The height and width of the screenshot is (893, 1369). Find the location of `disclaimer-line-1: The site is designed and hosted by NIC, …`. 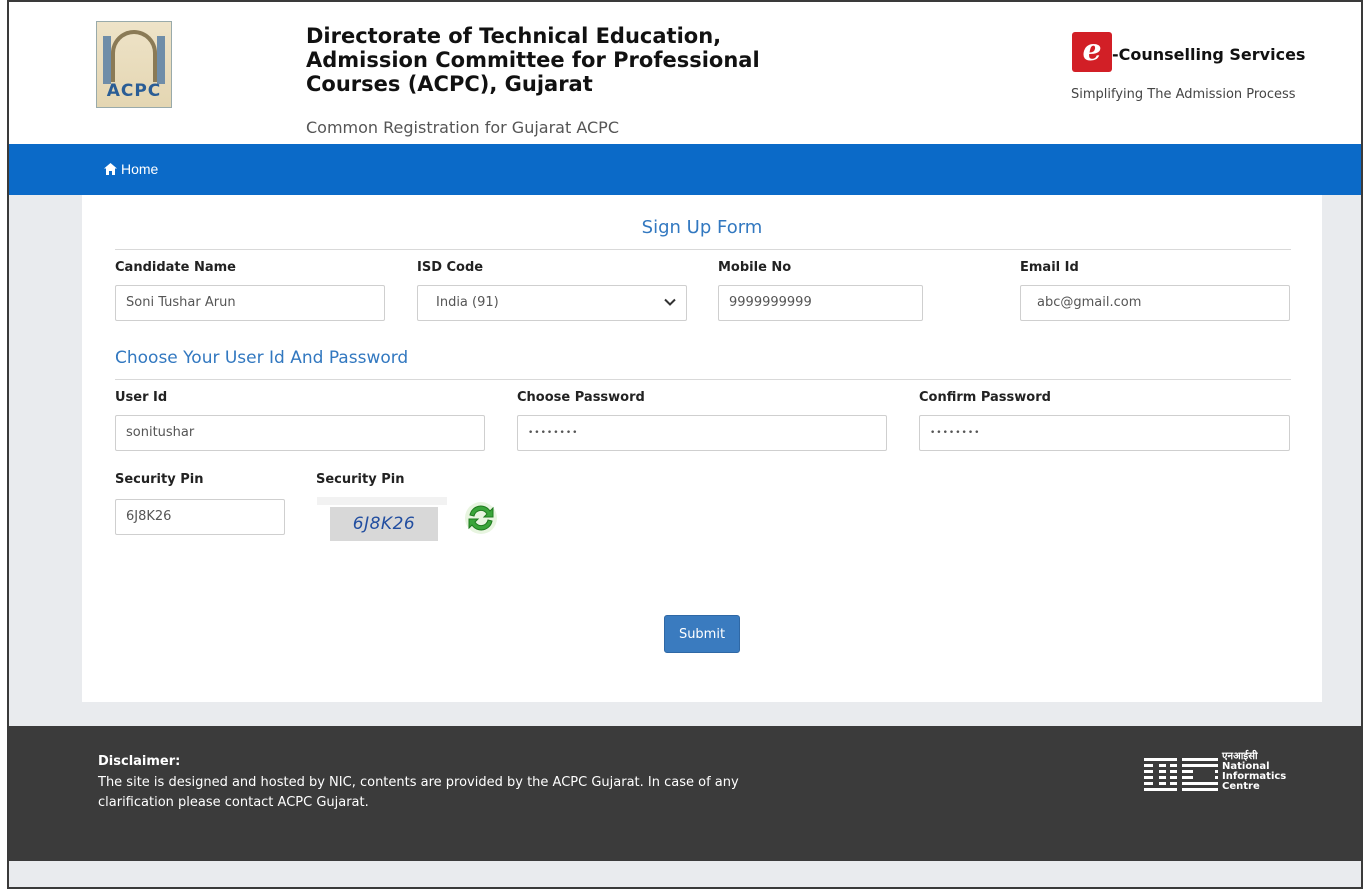

disclaimer-line-1: The site is designed and hosted by NIC, … is located at coordinates (418, 782).